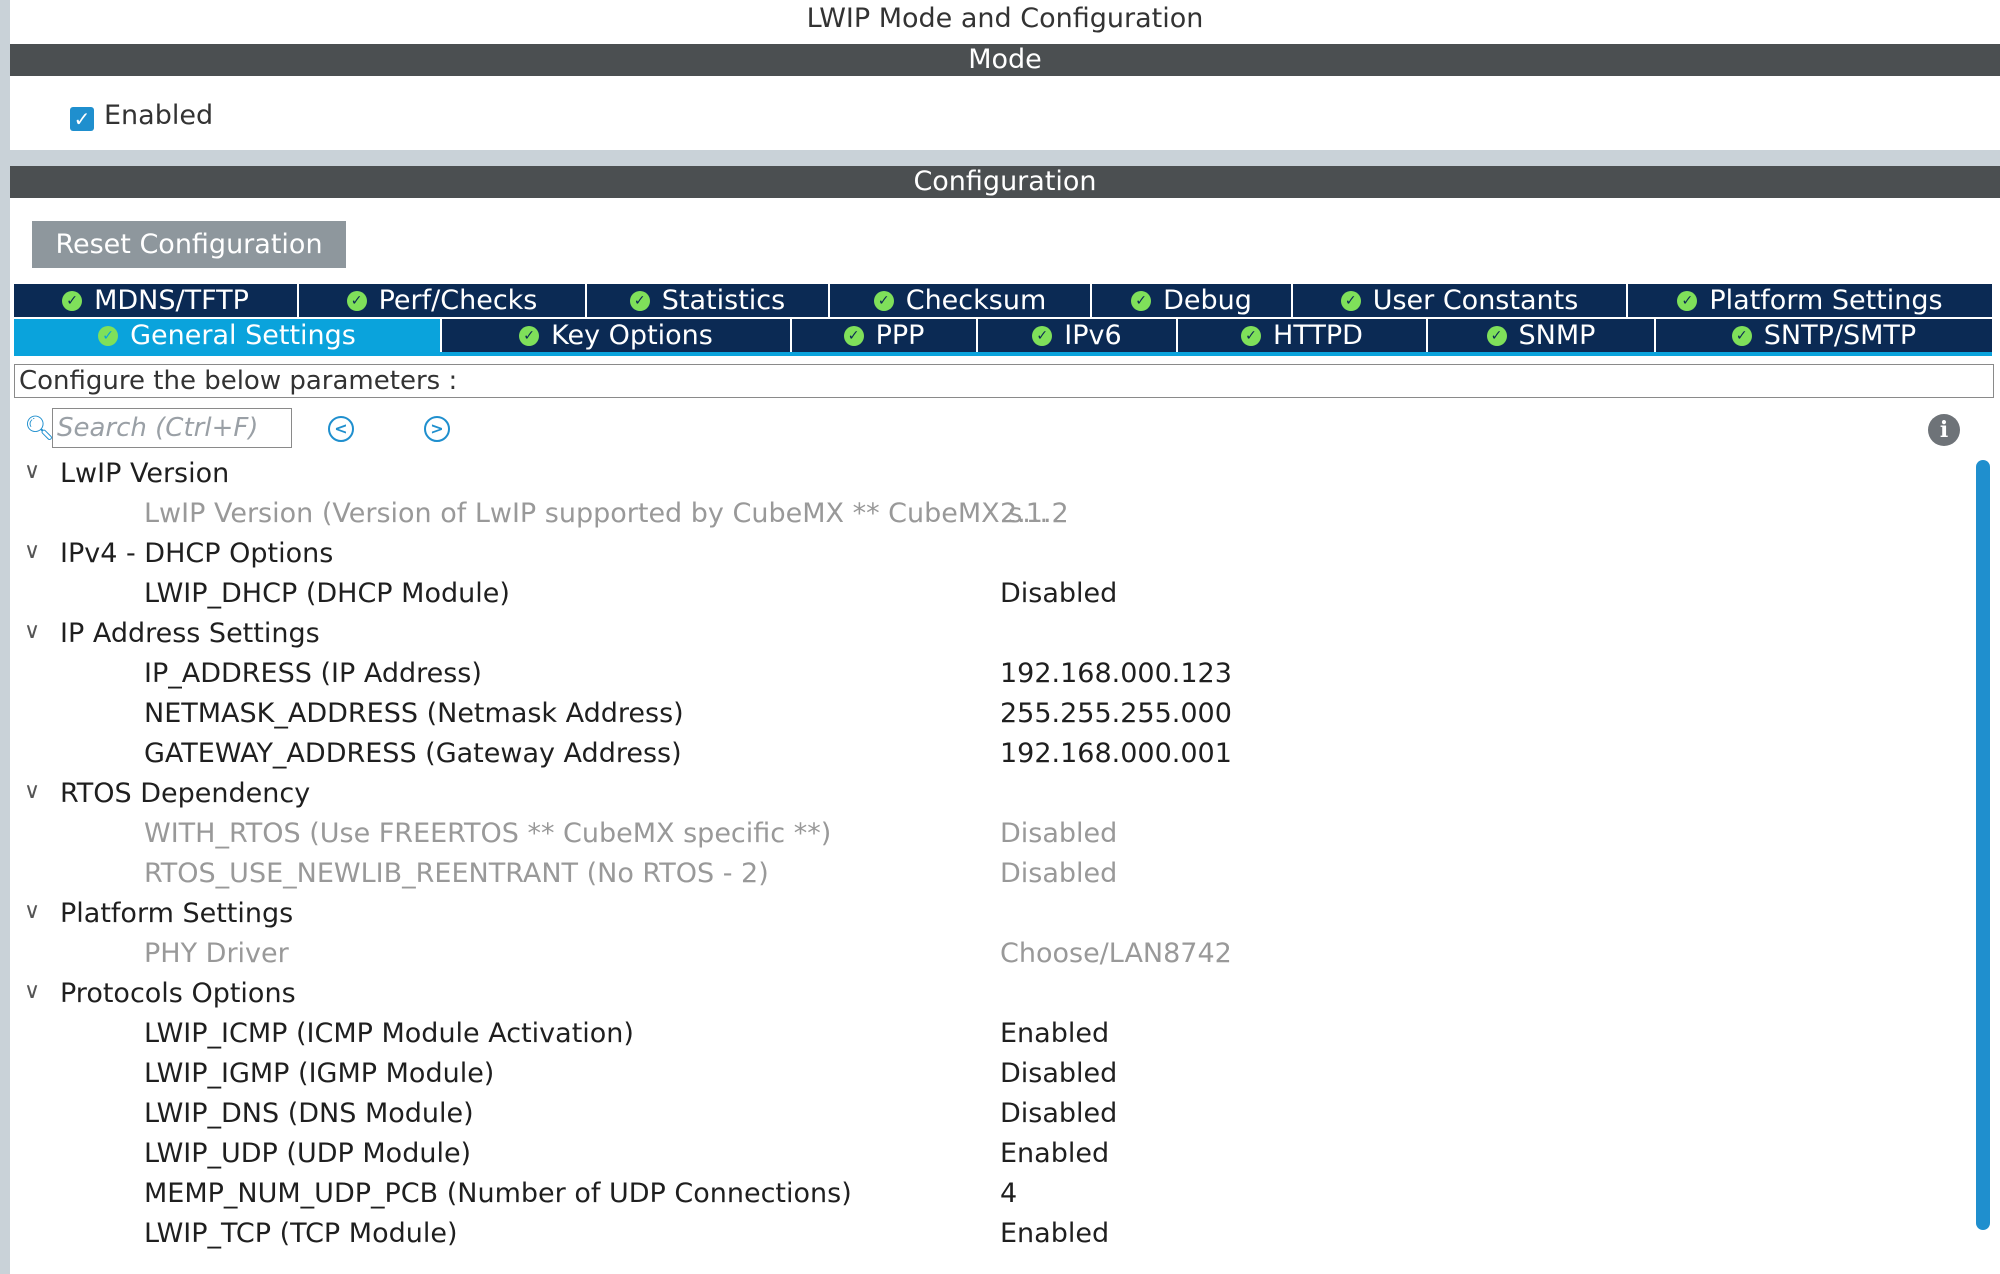  Describe the element at coordinates (985, 796) in the screenshot. I see `tree-group-rtos-dependency: ∨ RTOS Dependency` at that location.